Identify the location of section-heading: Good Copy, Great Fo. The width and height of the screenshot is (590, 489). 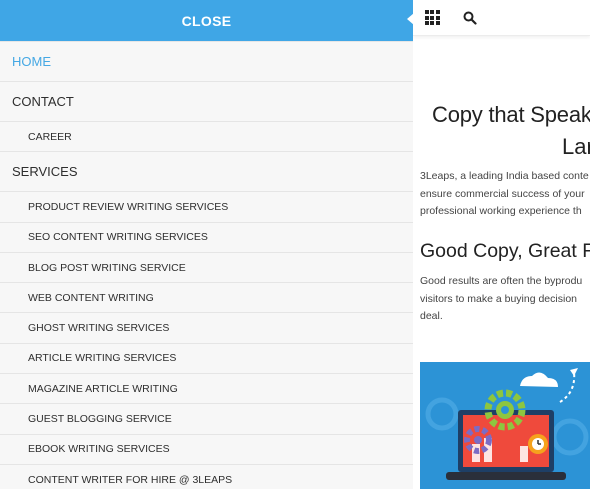
(505, 251).